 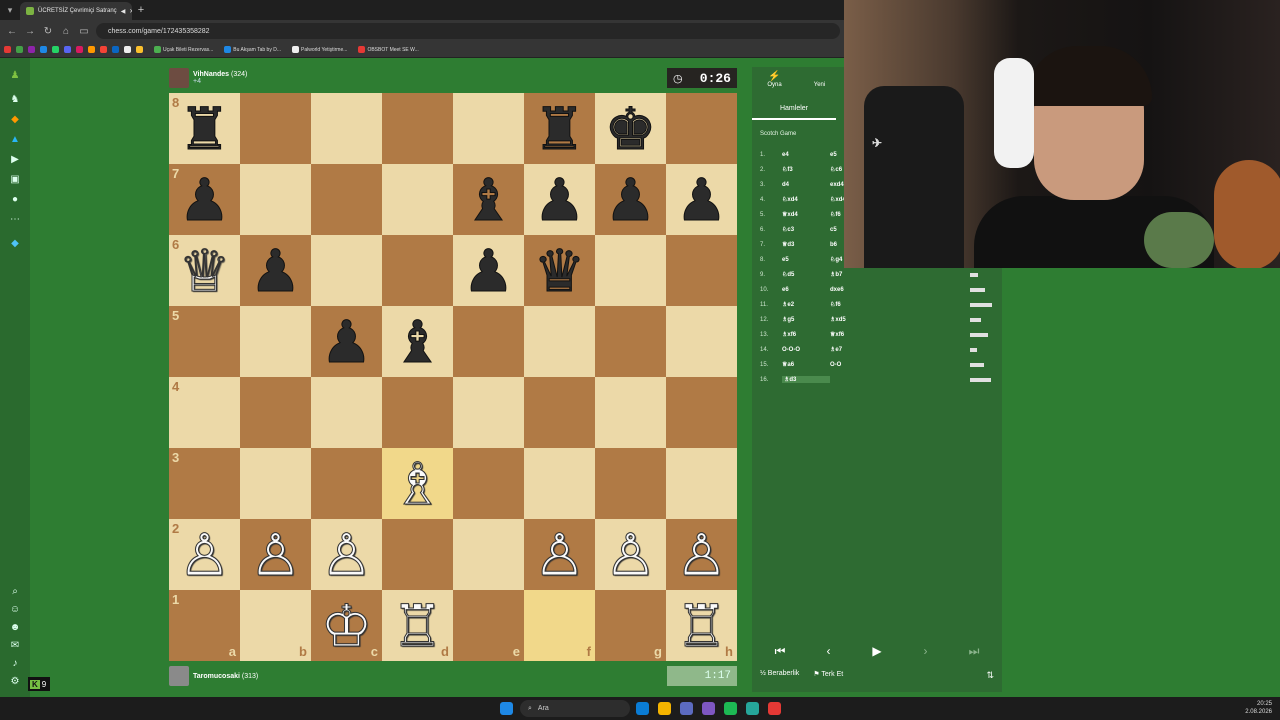 I want to click on square-f6: ♛, so click(x=559, y=270).